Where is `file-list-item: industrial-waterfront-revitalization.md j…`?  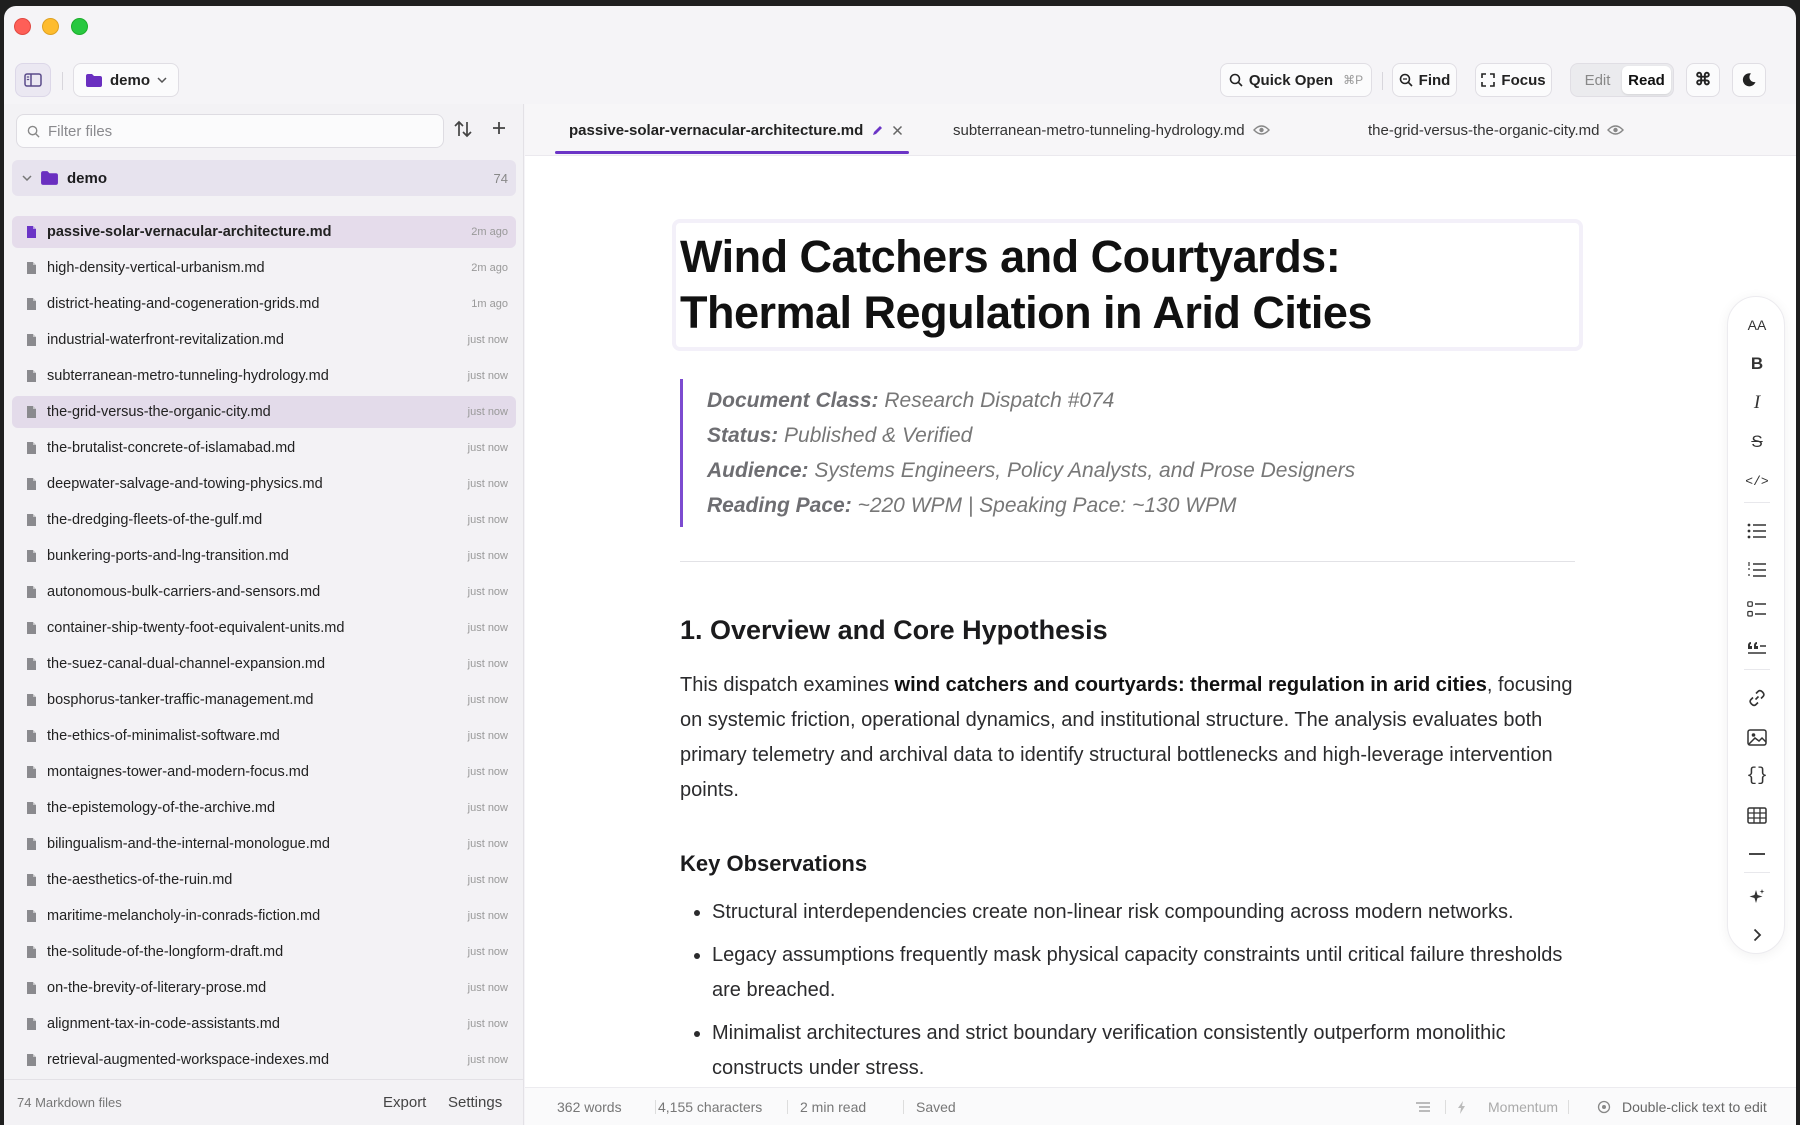
file-list-item: industrial-waterfront-revitalization.md j… is located at coordinates (264, 340).